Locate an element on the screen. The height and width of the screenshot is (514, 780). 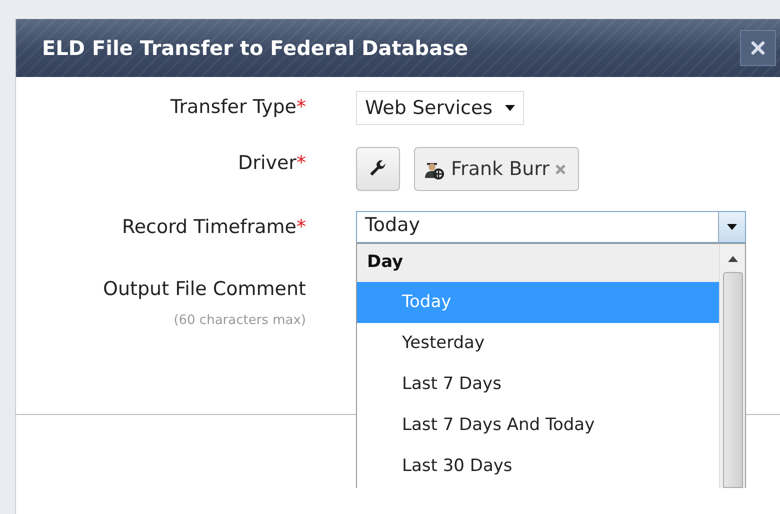
field-label: Transfer Type* is located at coordinates (238, 107).